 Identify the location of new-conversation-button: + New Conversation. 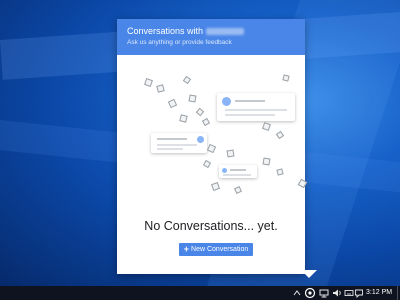
(216, 249).